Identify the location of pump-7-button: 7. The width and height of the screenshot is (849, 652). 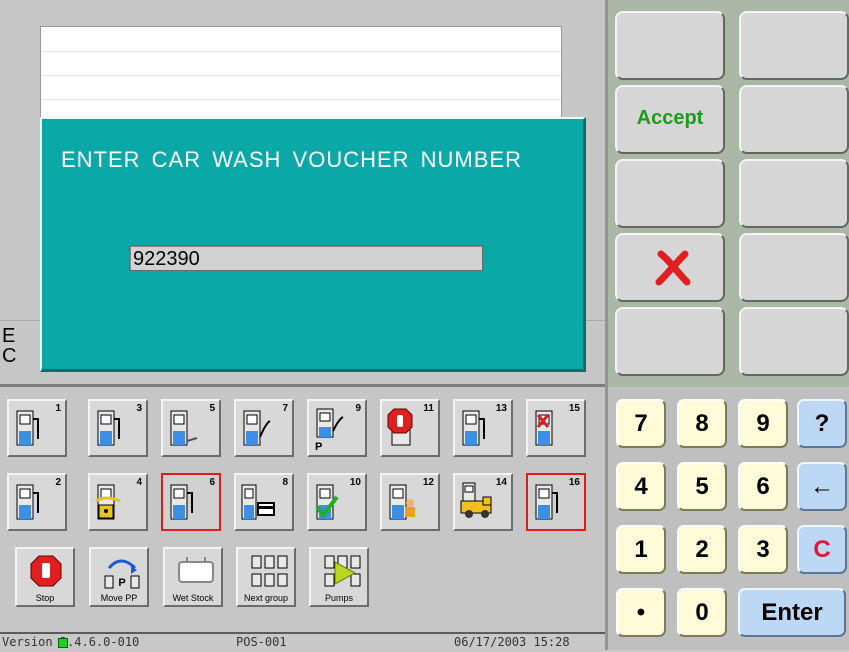
(264, 428).